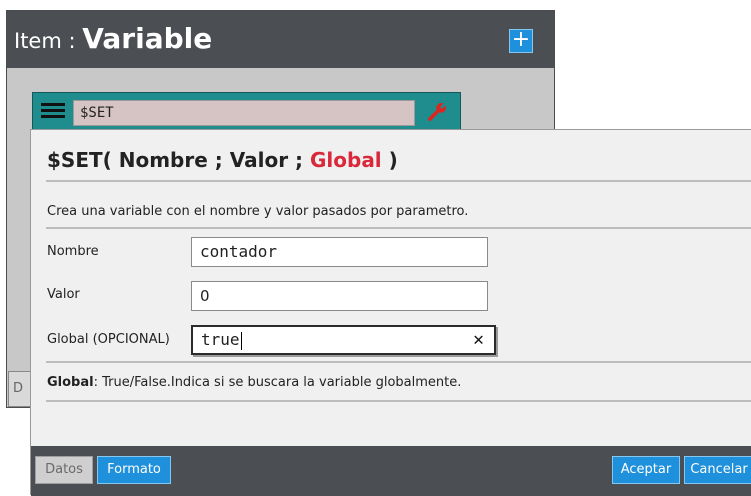 This screenshot has width=751, height=496. What do you see at coordinates (345, 160) in the screenshot?
I see `dialog-title-global: Global` at bounding box center [345, 160].